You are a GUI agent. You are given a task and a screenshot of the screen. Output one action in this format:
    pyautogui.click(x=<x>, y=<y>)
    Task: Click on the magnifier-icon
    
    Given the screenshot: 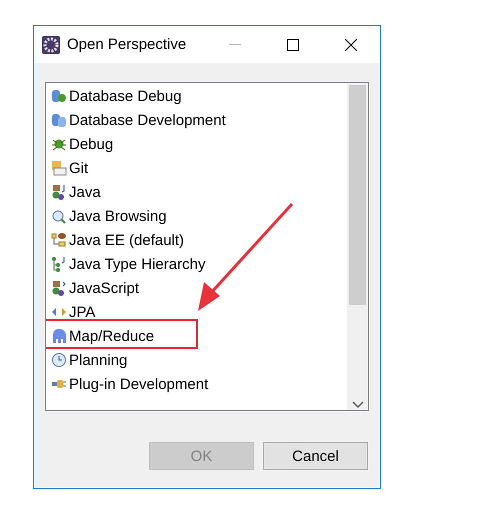 What is the action you would take?
    pyautogui.click(x=59, y=216)
    